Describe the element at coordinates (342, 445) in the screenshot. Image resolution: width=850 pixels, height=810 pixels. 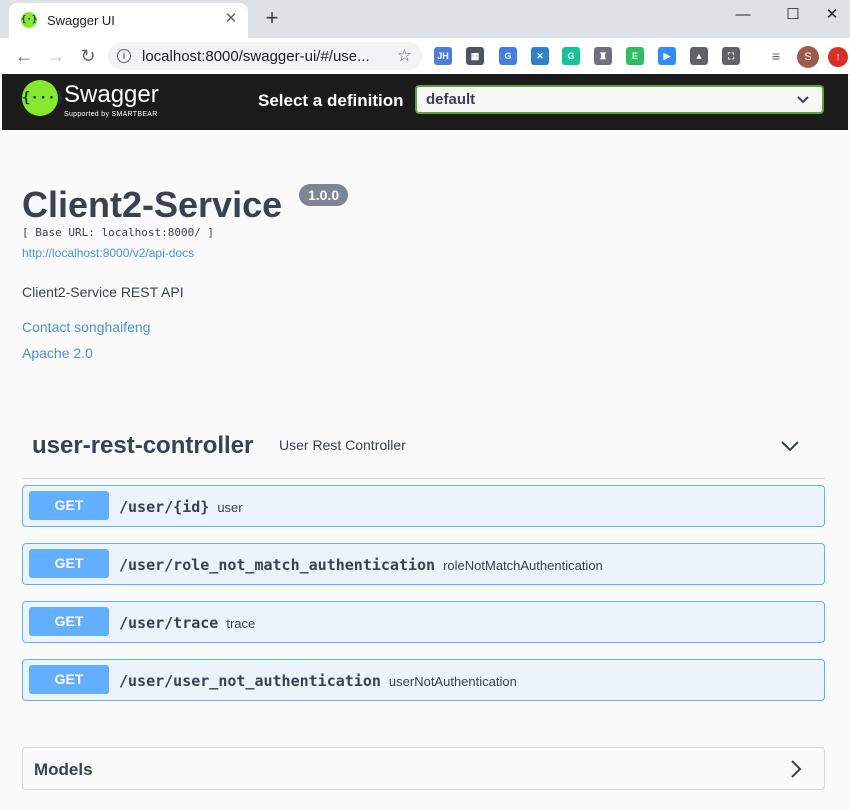
I see `tag-description: User Rest Controller` at that location.